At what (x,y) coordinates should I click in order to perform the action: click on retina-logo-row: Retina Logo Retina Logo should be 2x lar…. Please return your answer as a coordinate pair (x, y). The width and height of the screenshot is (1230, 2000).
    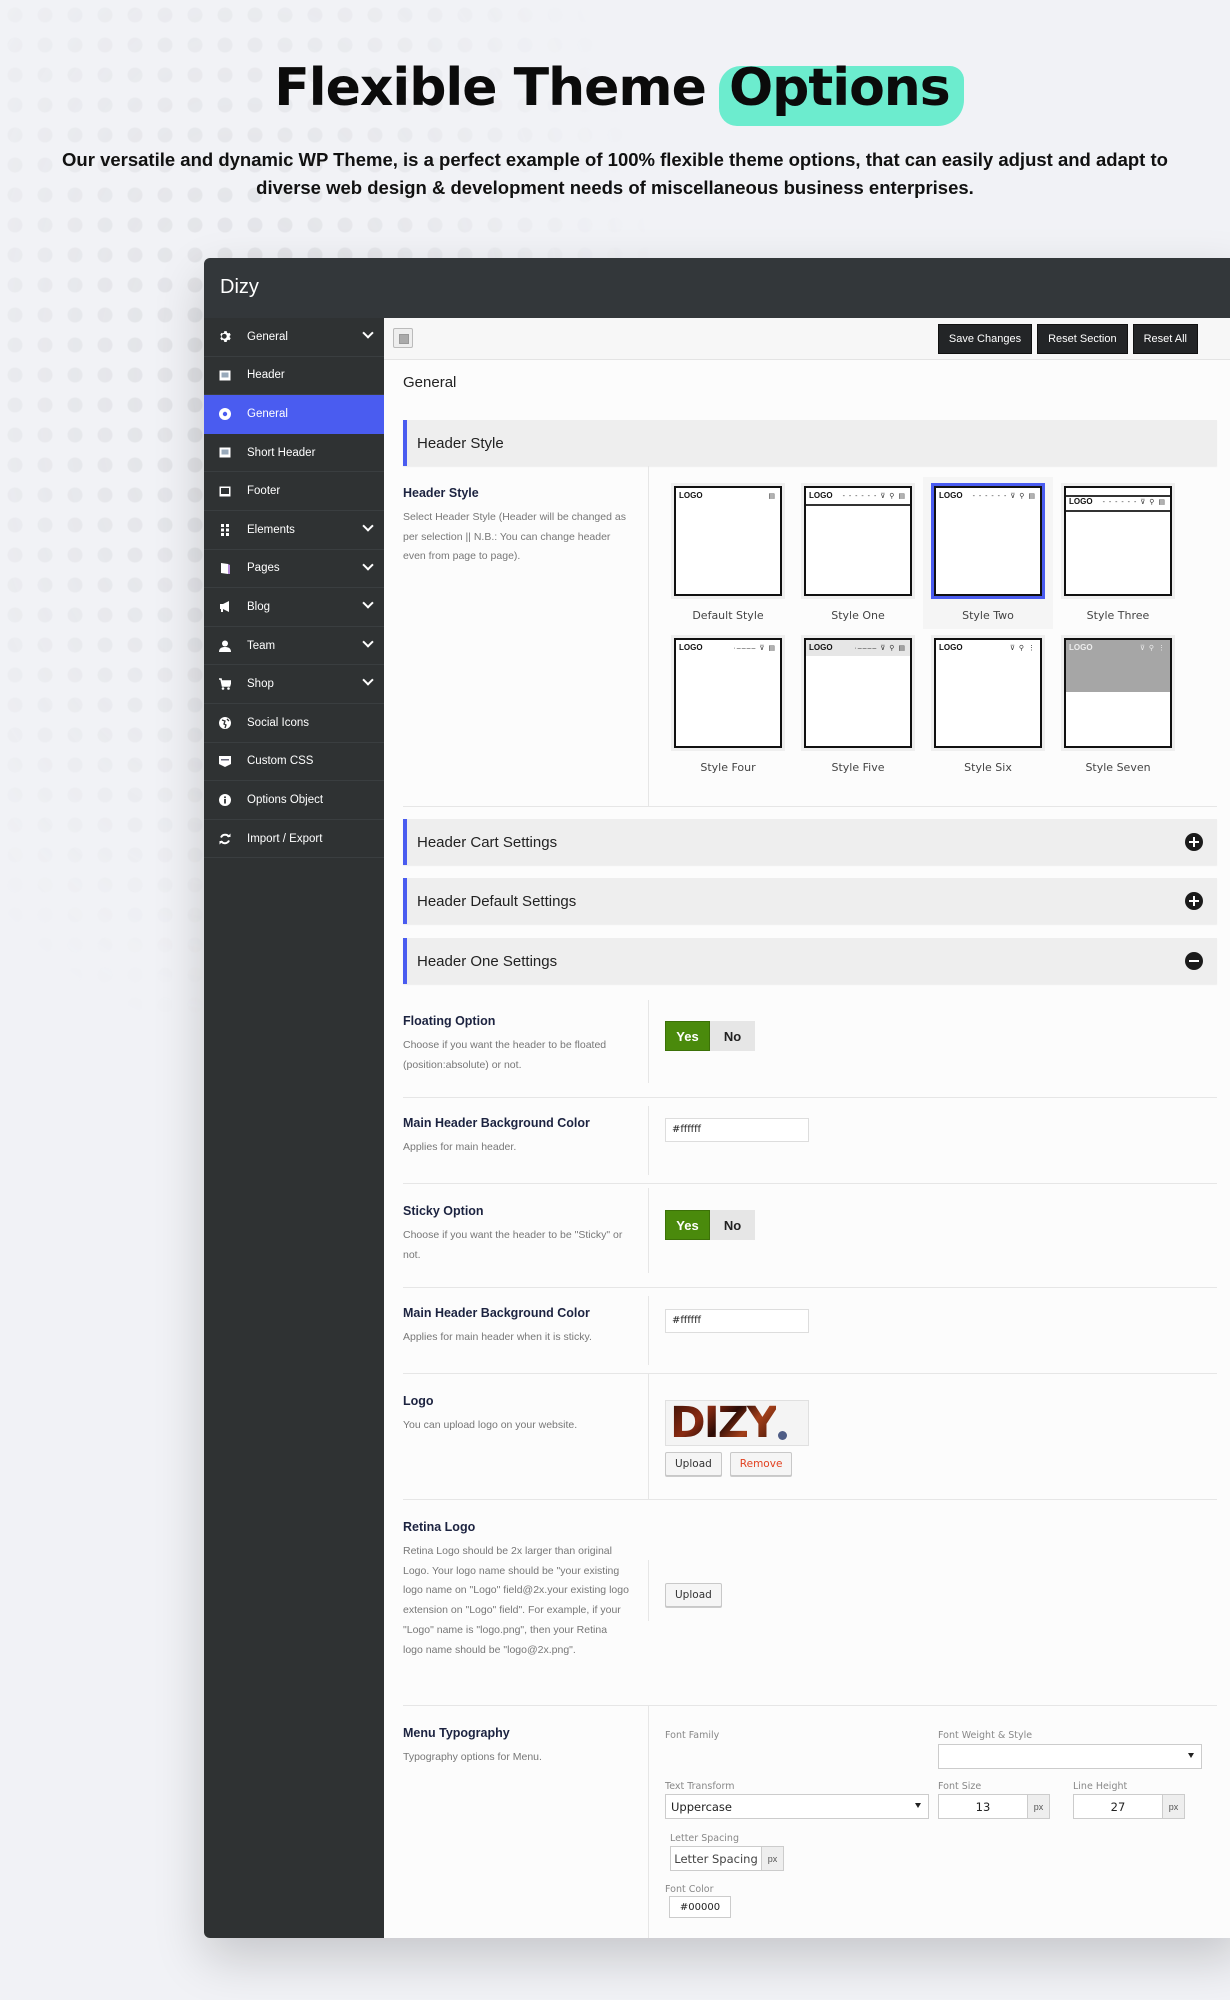
    Looking at the image, I should click on (810, 1603).